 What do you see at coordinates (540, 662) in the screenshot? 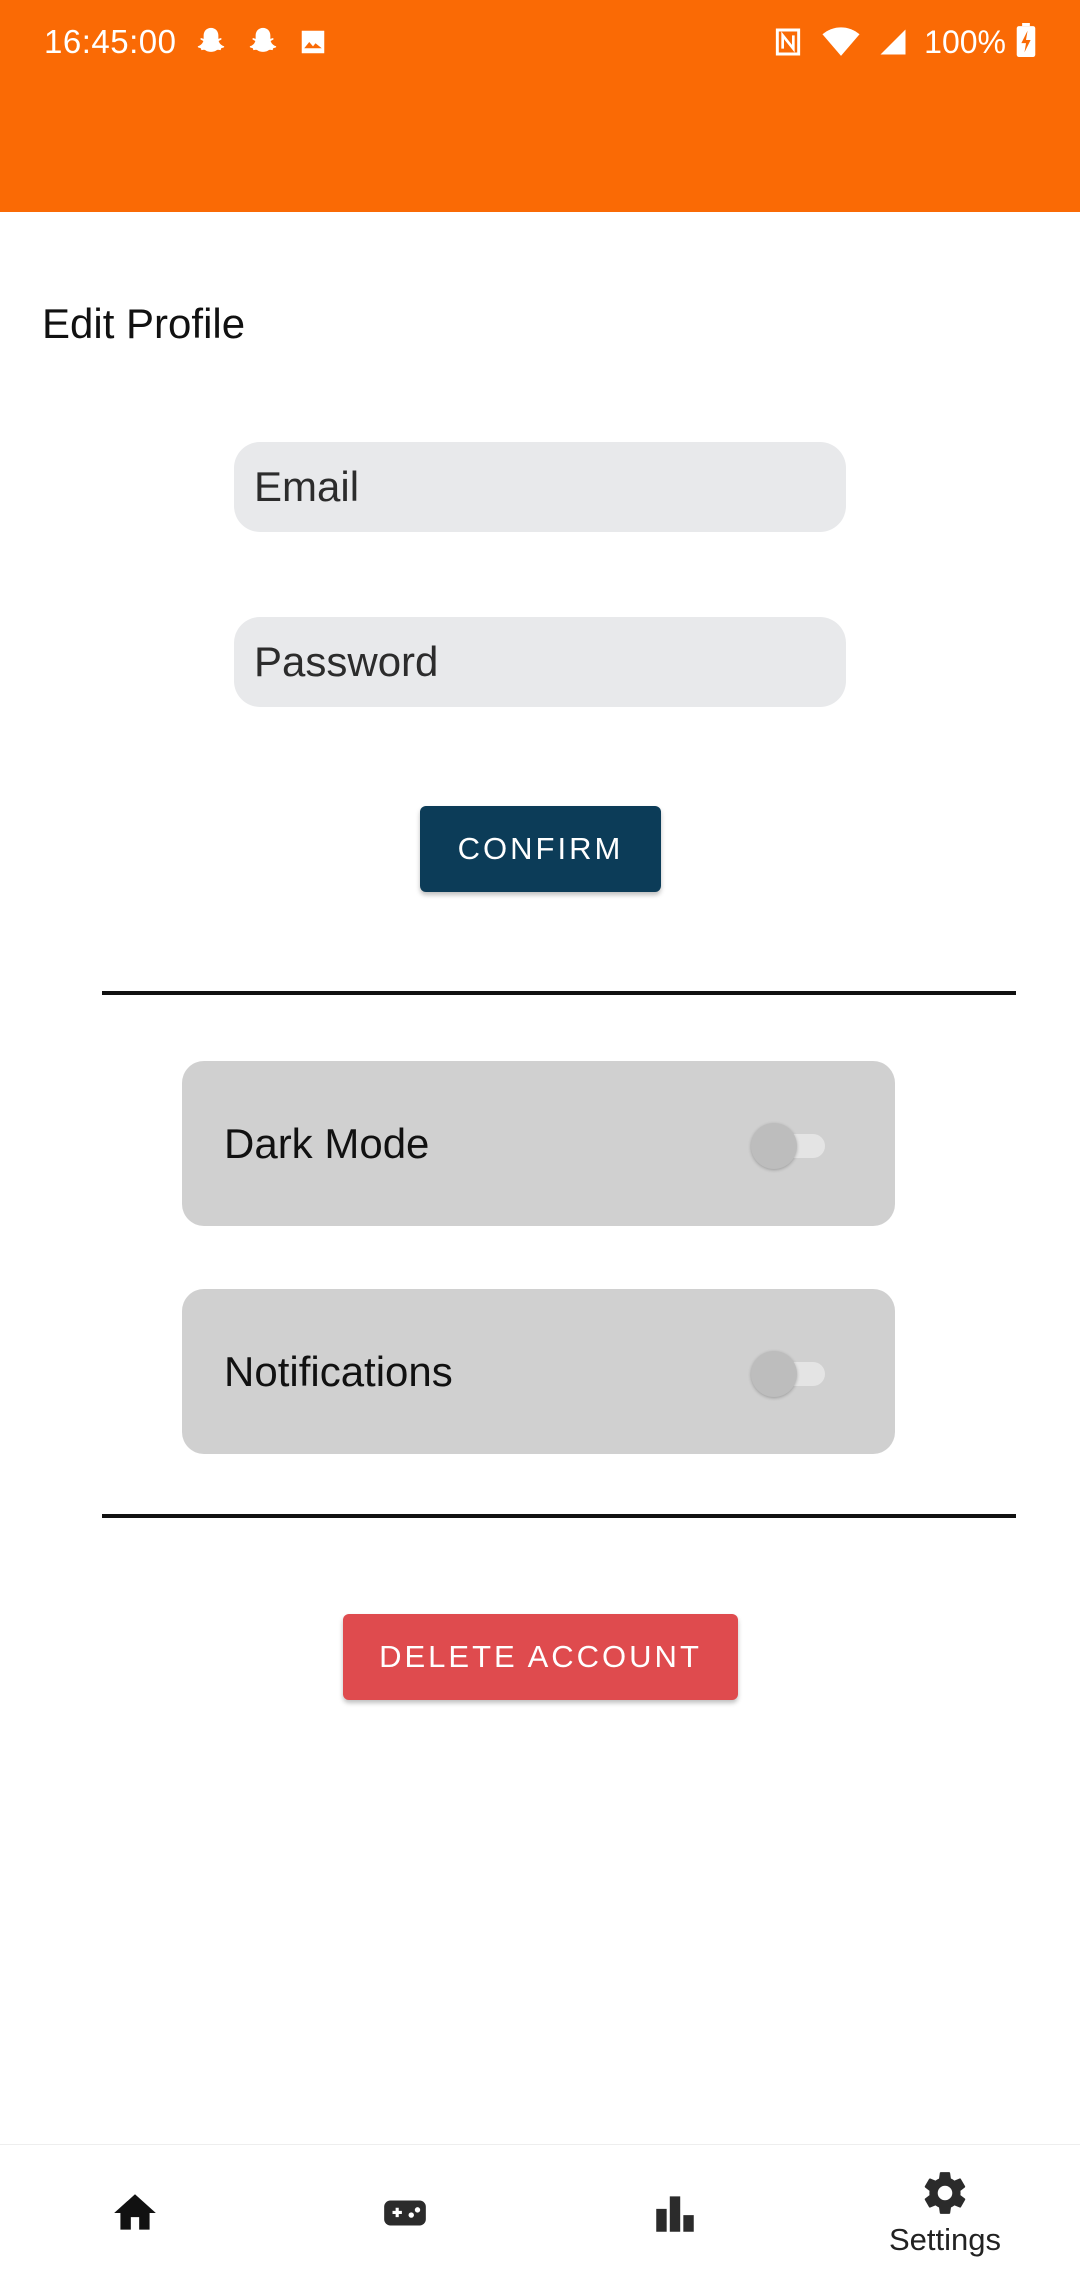
I see `password-field` at bounding box center [540, 662].